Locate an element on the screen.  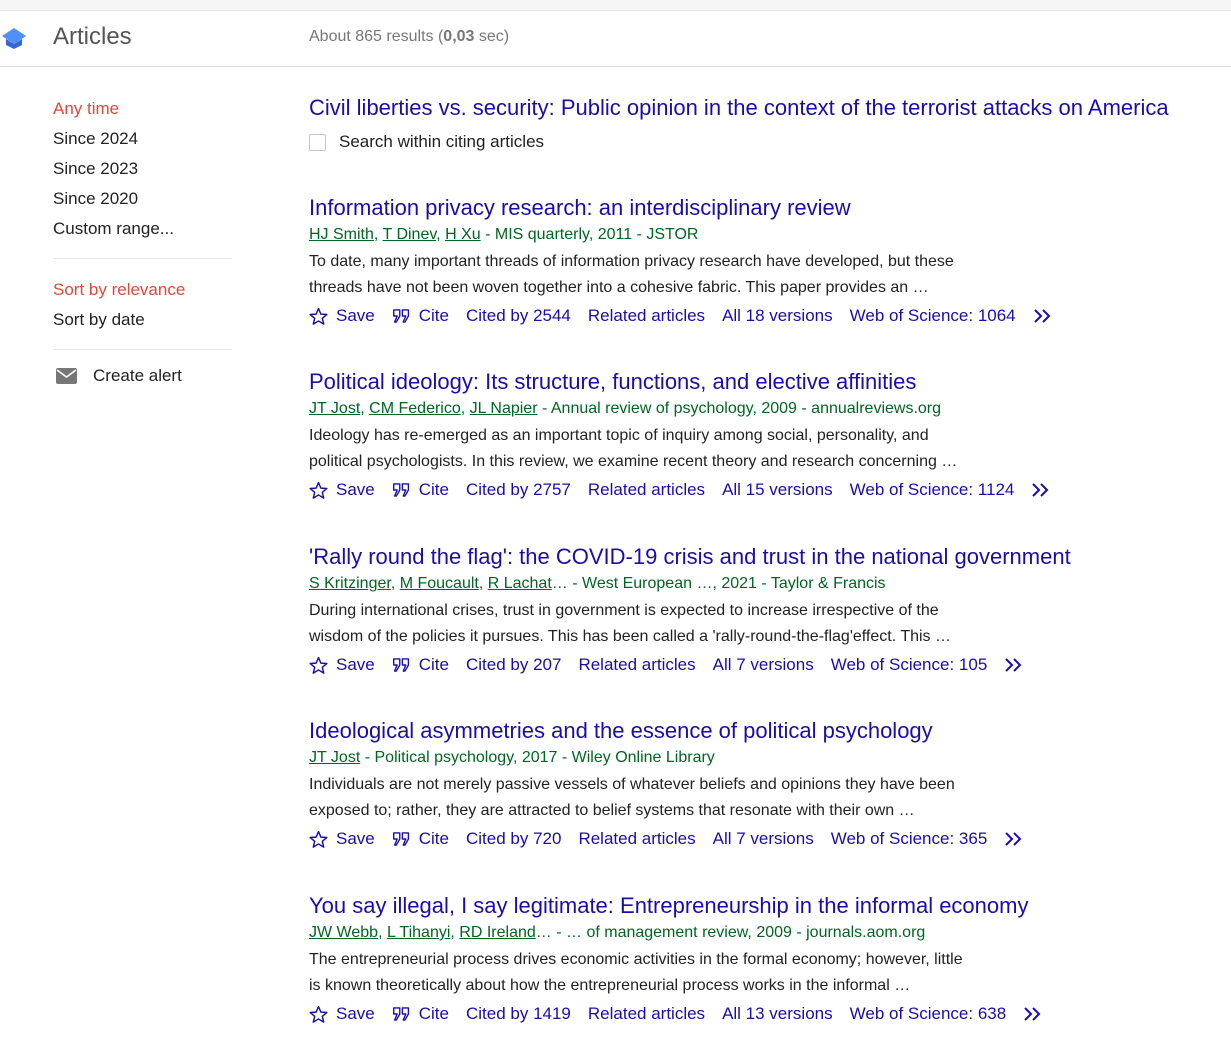
cited-by-link: Cited by 207 is located at coordinates (513, 665).